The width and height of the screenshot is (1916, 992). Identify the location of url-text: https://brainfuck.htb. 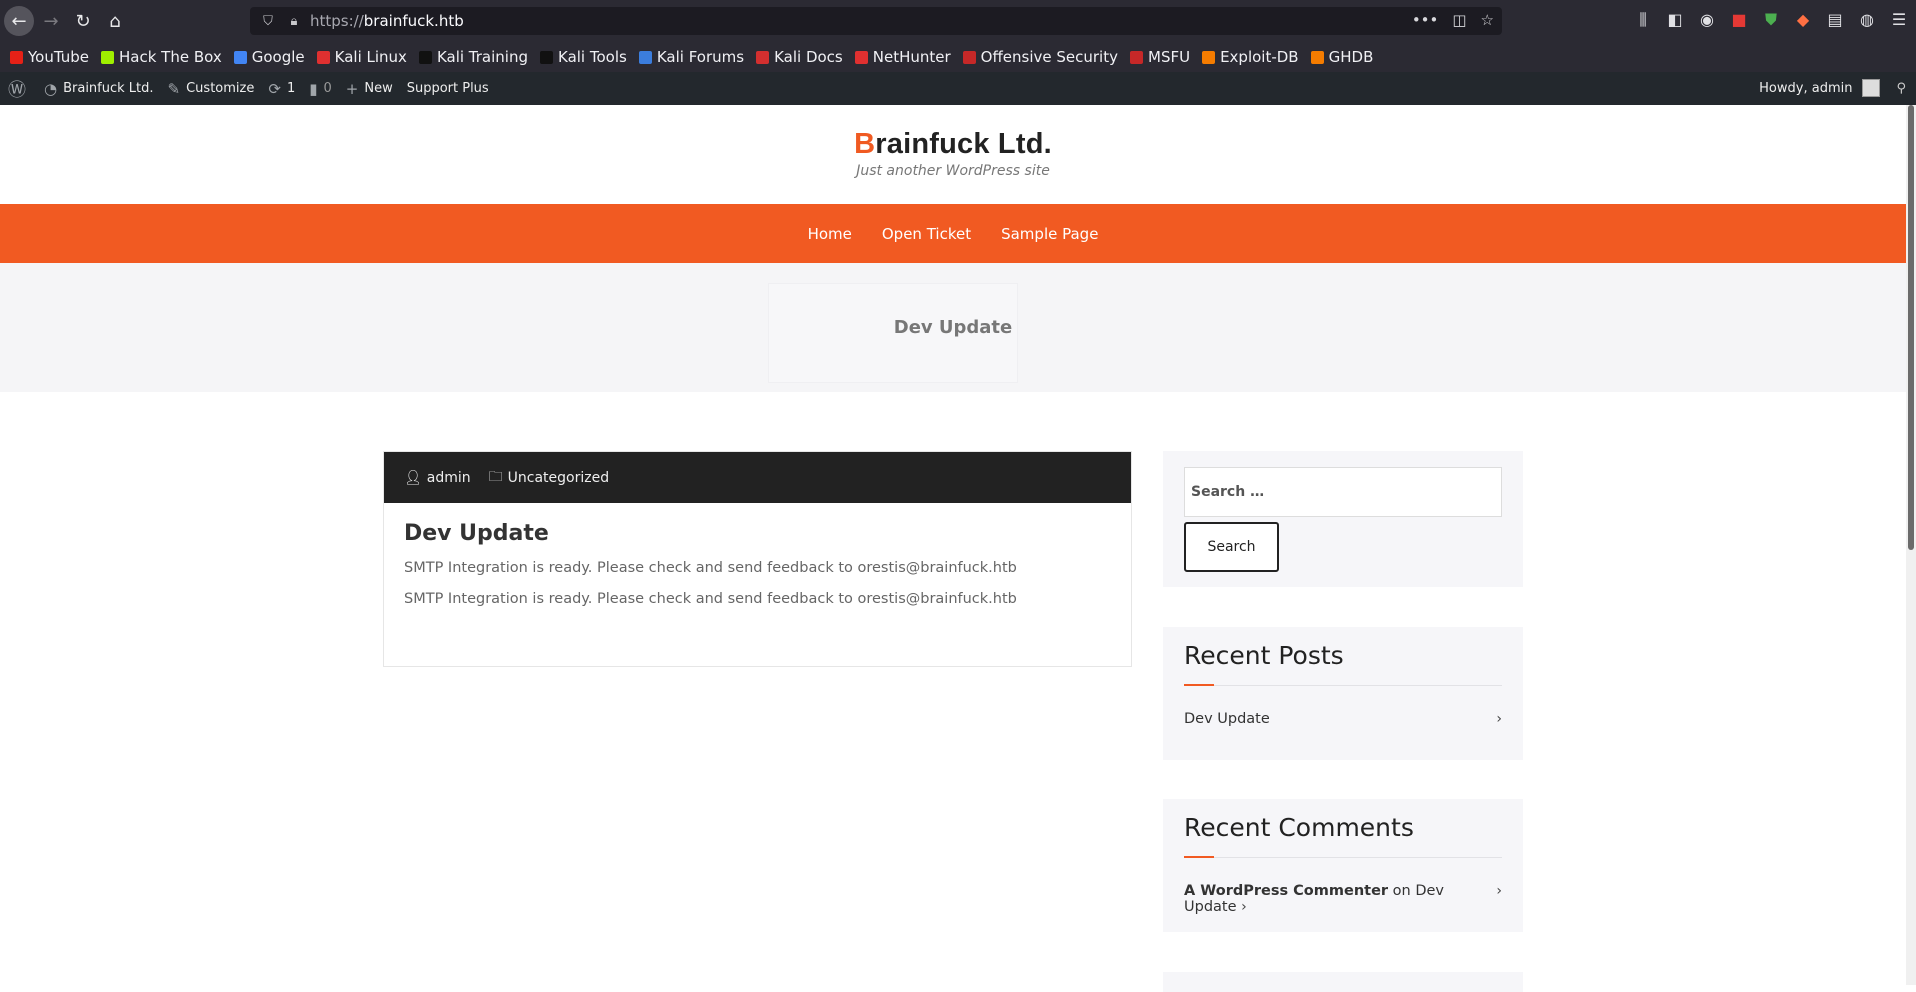
(387, 21).